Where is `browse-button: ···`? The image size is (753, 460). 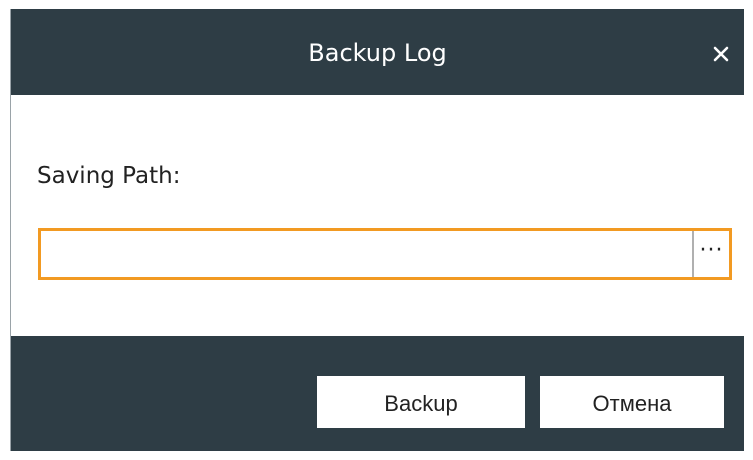 browse-button: ··· is located at coordinates (710, 254).